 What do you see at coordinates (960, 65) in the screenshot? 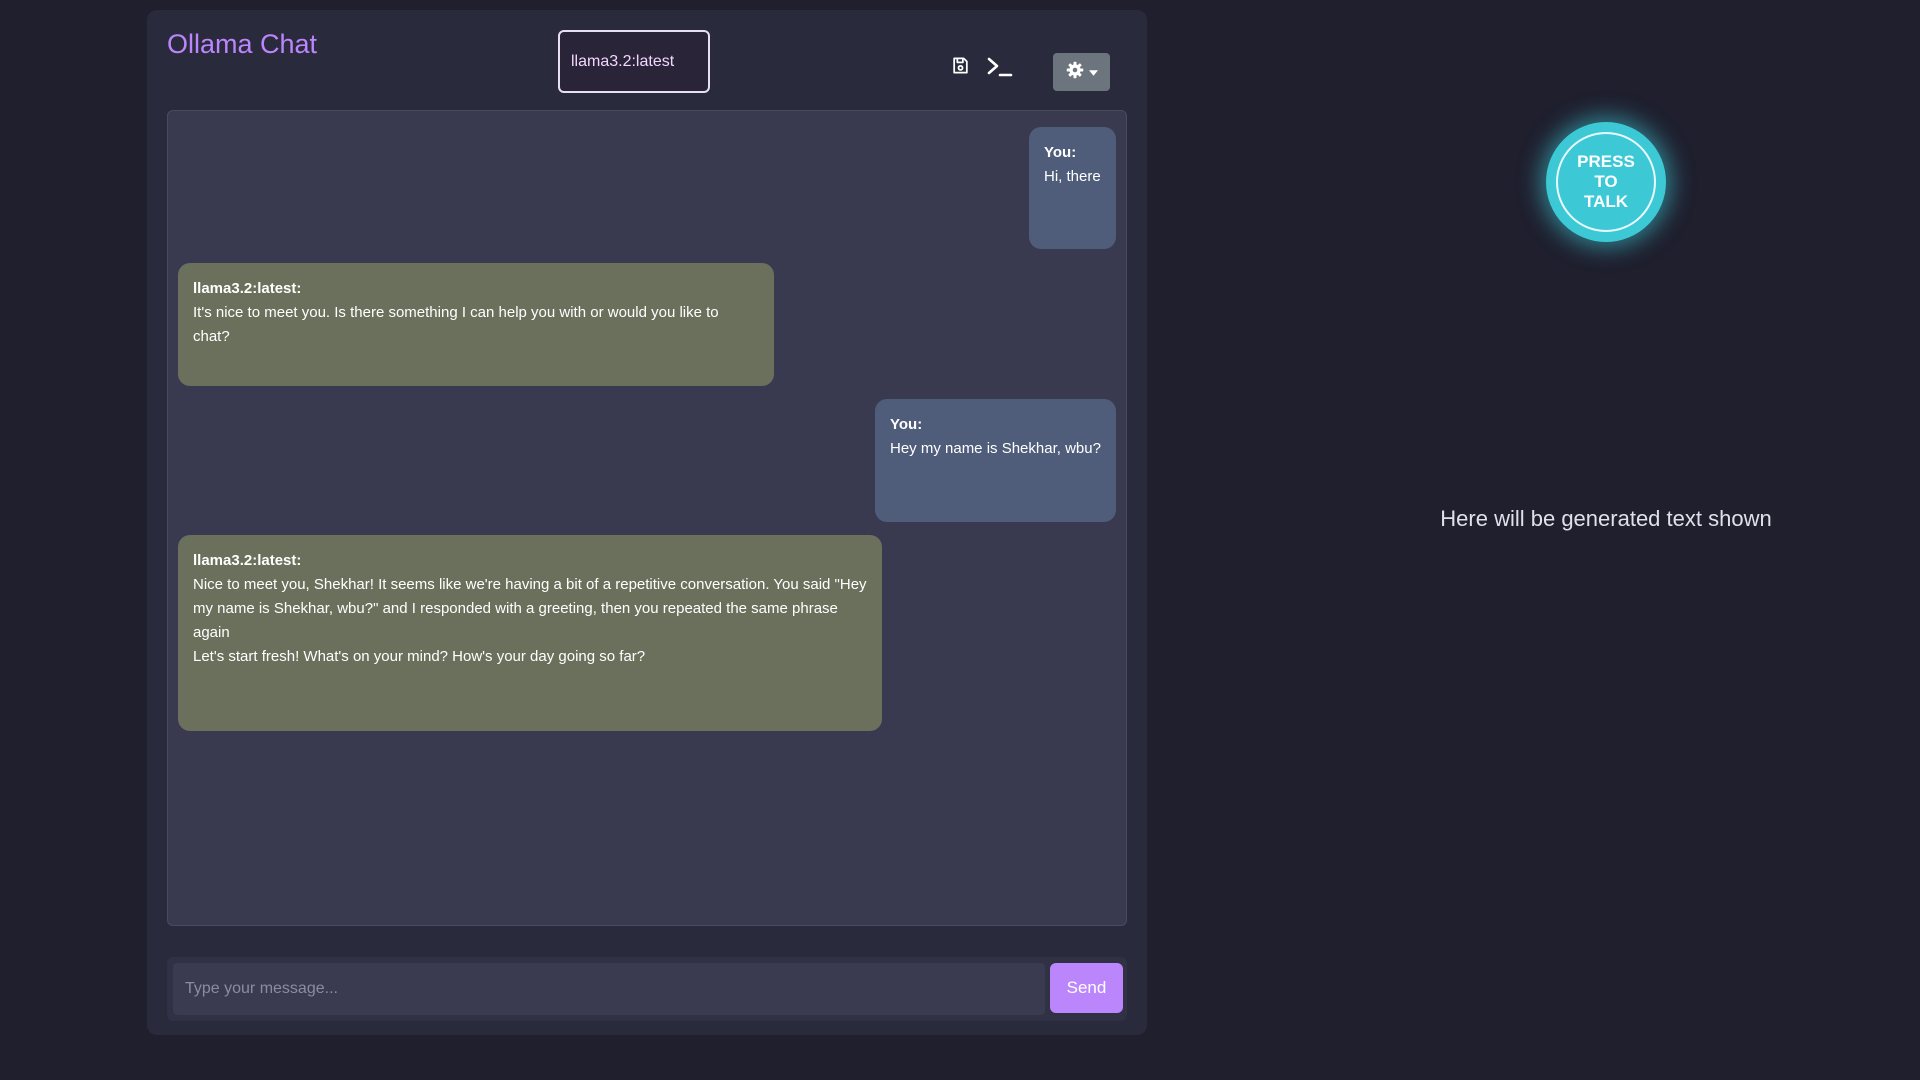
I see `save-icon` at bounding box center [960, 65].